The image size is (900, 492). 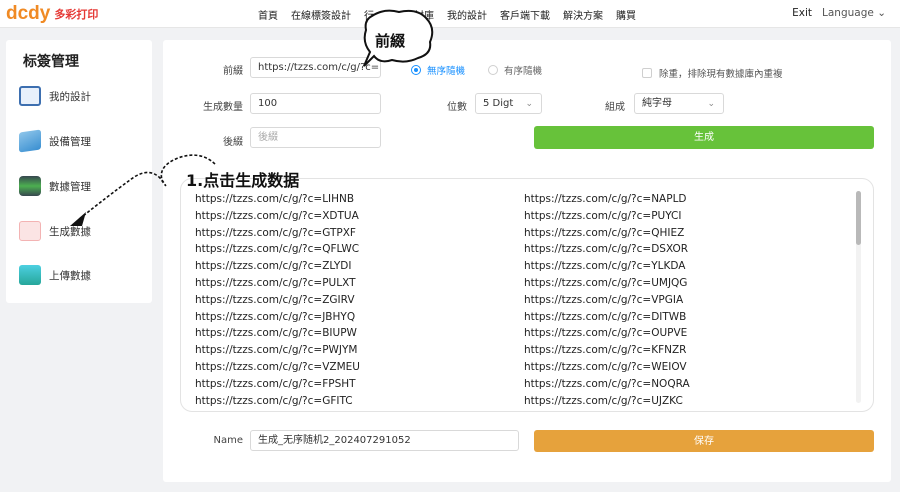 I want to click on digits-value: 5 Digt, so click(x=498, y=103).